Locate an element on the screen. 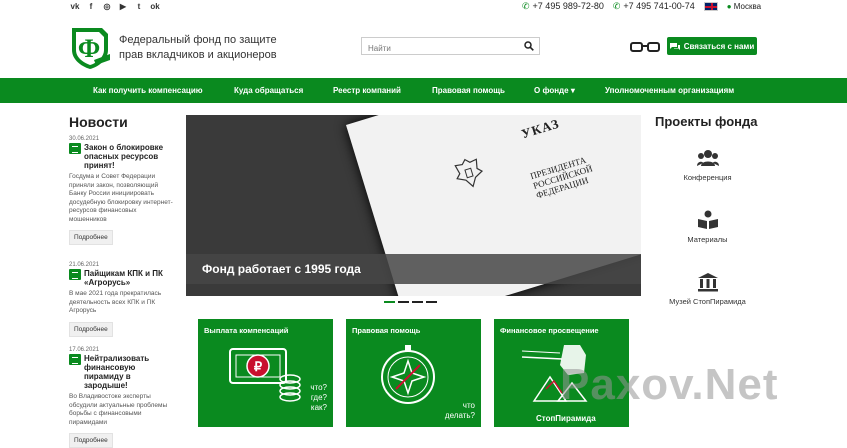 The image size is (847, 448). facebook-icon: f is located at coordinates (91, 7).